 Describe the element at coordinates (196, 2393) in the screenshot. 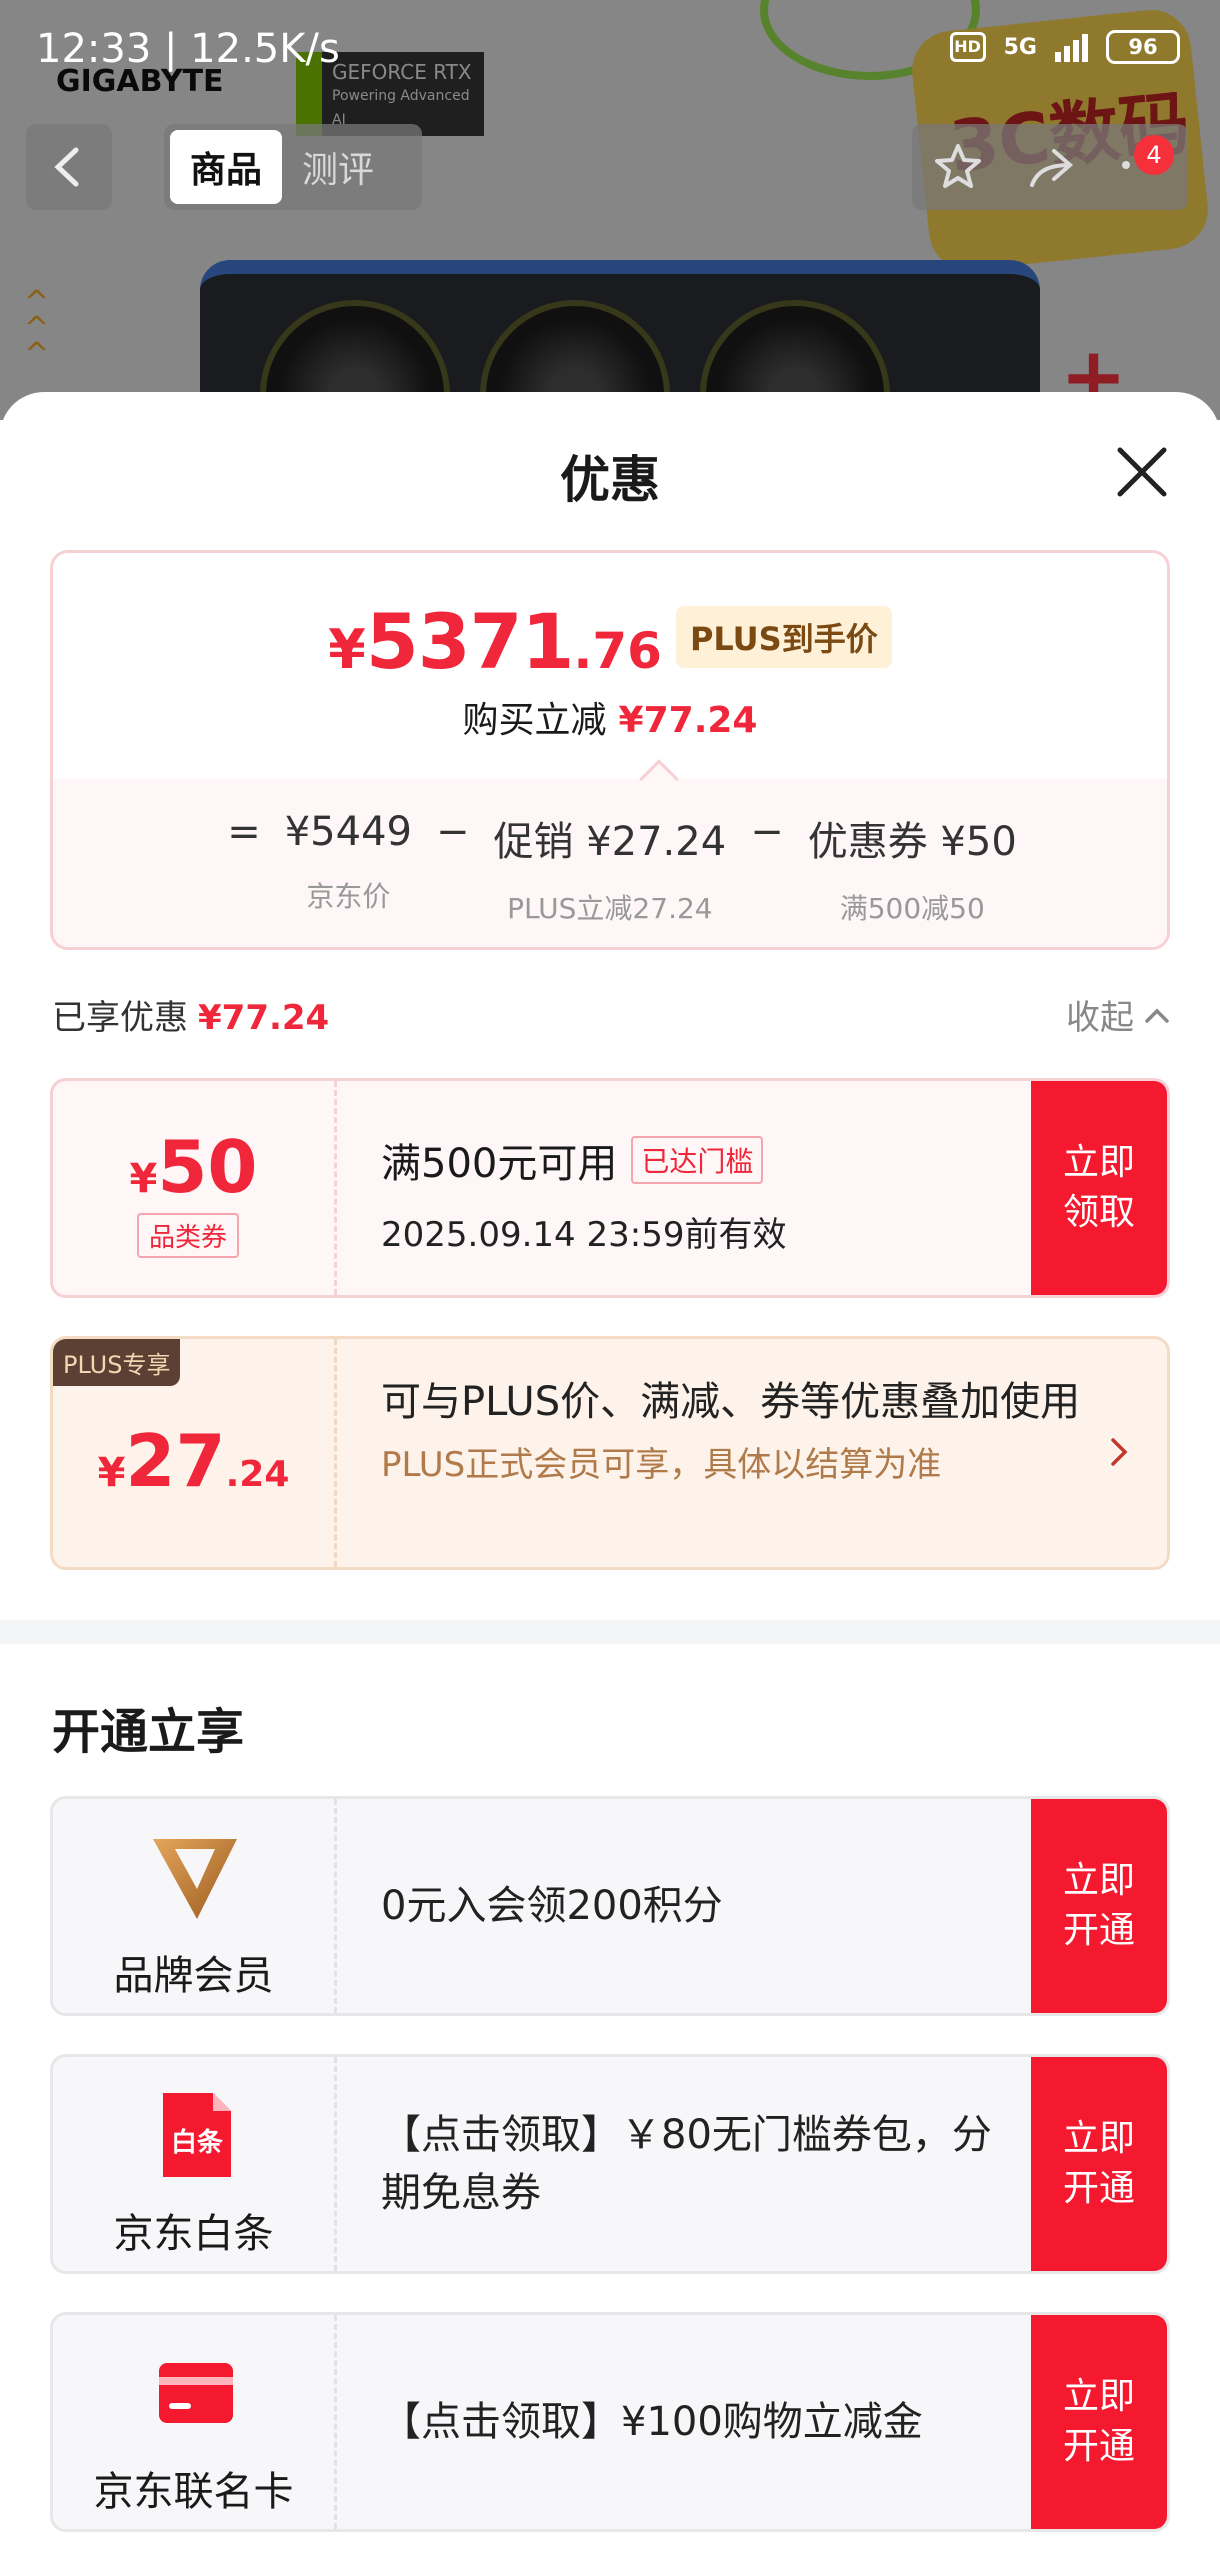

I see `card-icon` at that location.